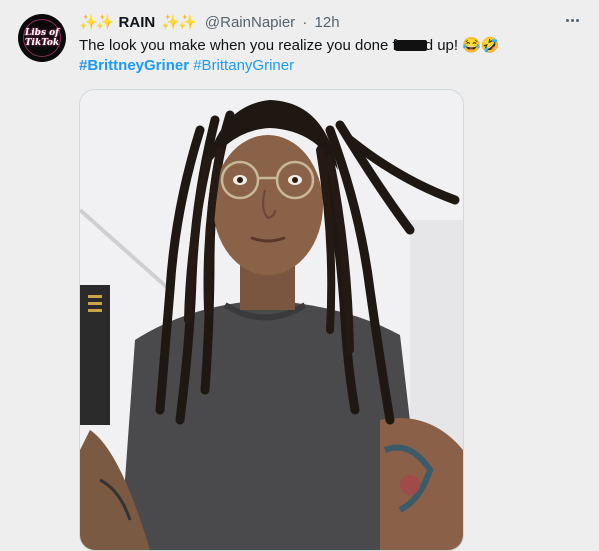 This screenshot has width=599, height=551. What do you see at coordinates (481, 45) in the screenshot?
I see `emoji: 😂🤣` at bounding box center [481, 45].